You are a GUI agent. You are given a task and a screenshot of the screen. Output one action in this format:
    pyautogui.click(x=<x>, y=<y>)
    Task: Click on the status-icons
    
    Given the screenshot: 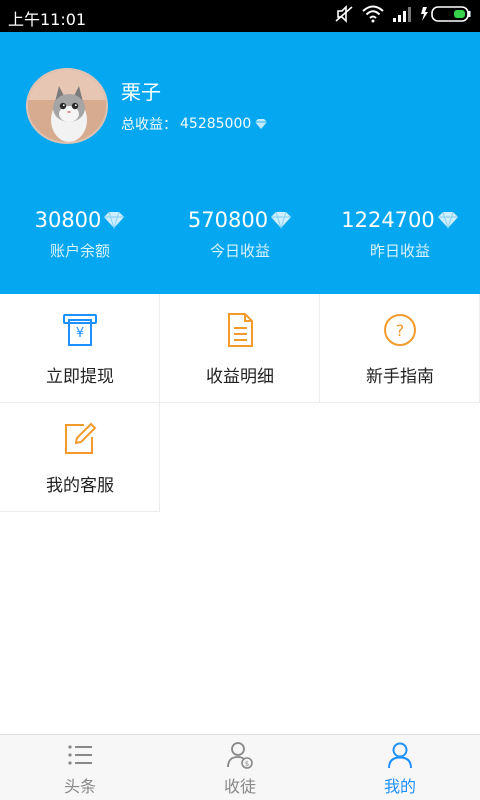 What is the action you would take?
    pyautogui.click(x=403, y=14)
    